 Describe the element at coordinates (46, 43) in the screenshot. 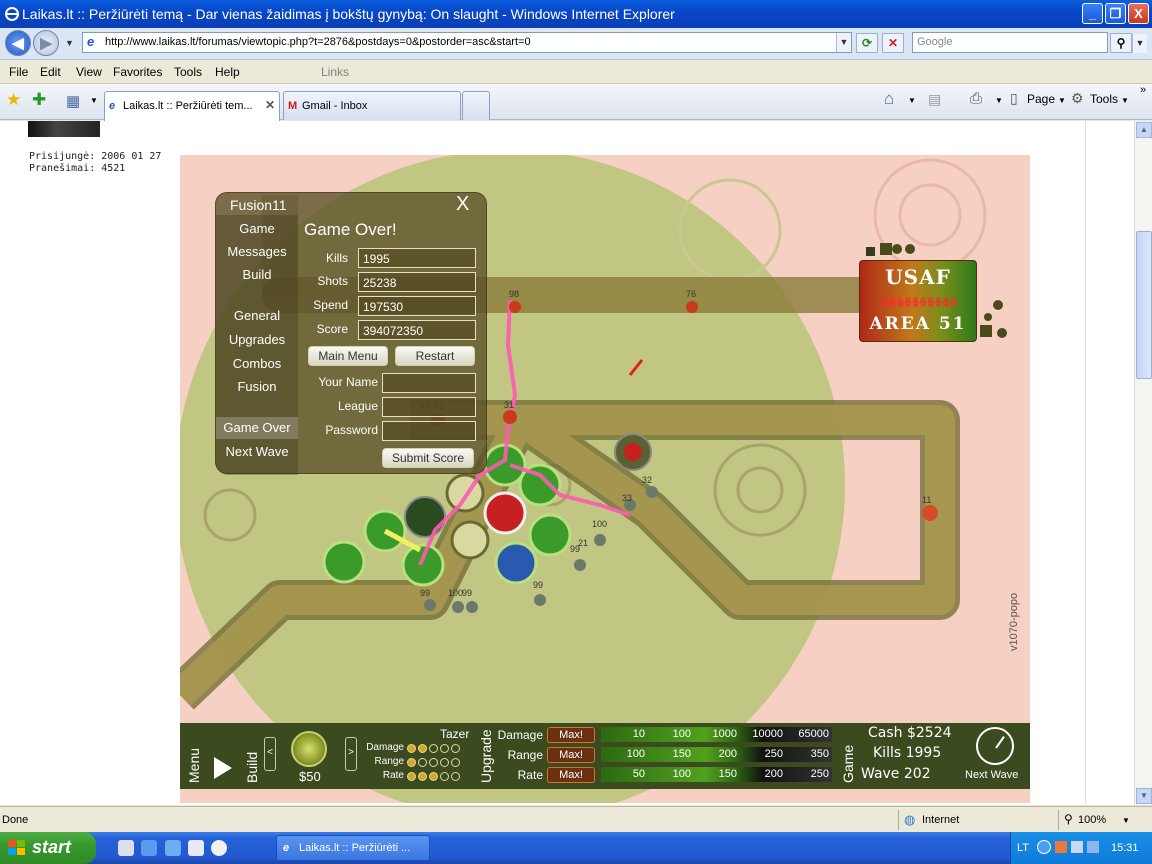

I see `forward-button: ▶` at that location.